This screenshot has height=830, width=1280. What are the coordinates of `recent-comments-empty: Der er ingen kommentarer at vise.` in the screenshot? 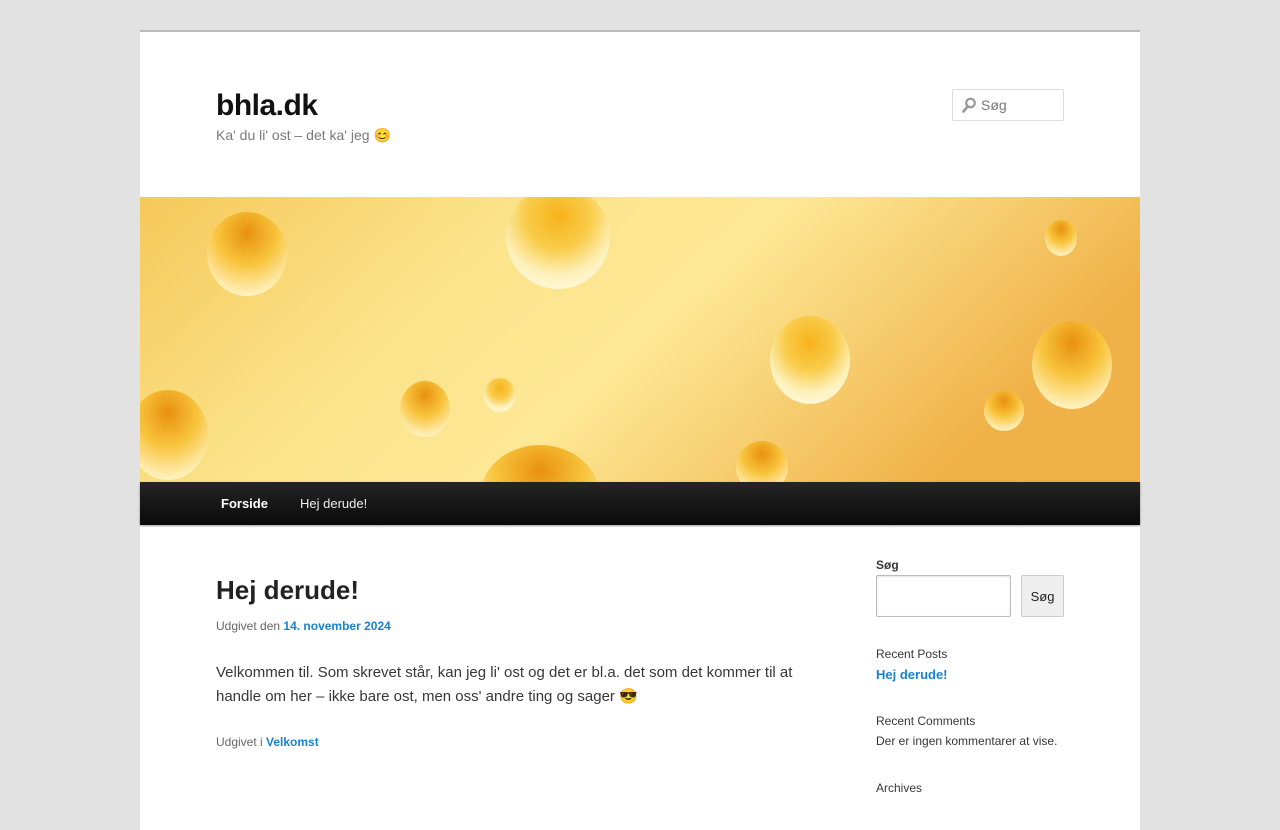 It's located at (967, 741).